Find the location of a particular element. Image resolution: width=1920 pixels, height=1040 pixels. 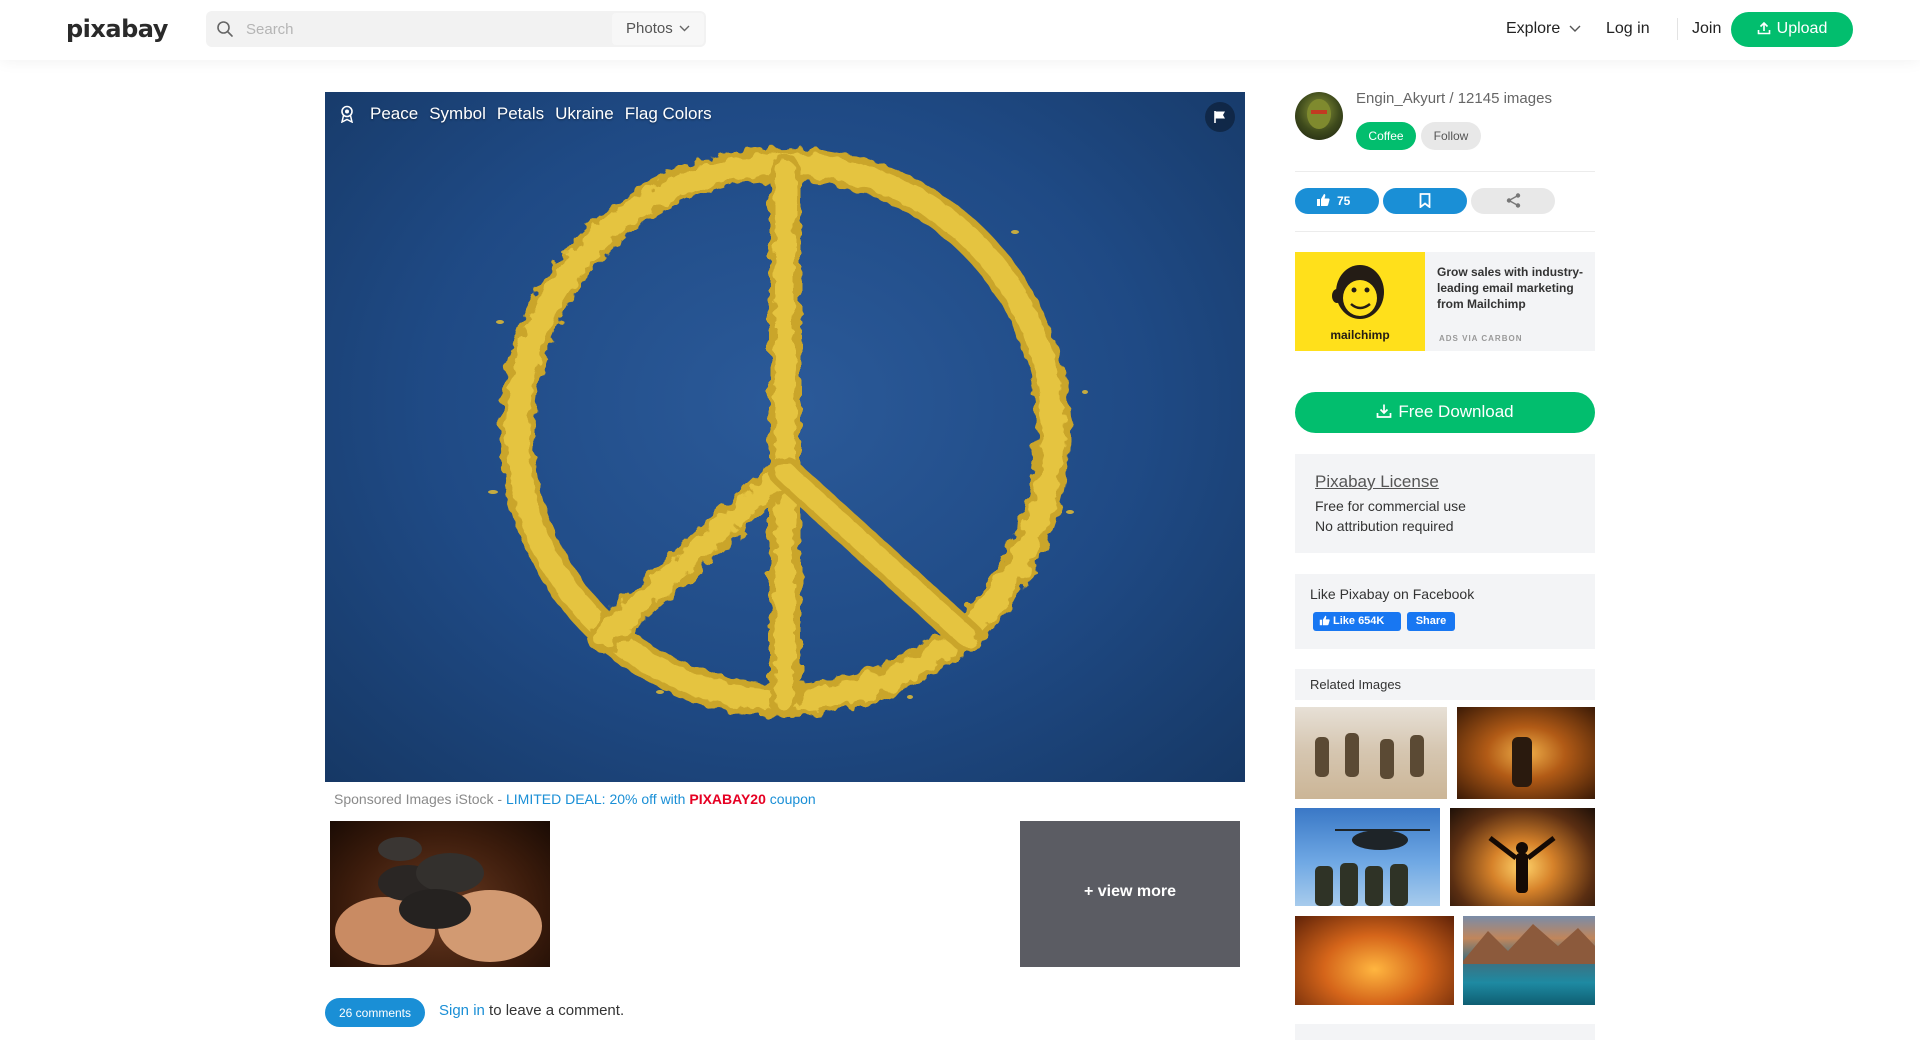

deal-text: LIMITED DEAL: 20% off with is located at coordinates (597, 799).